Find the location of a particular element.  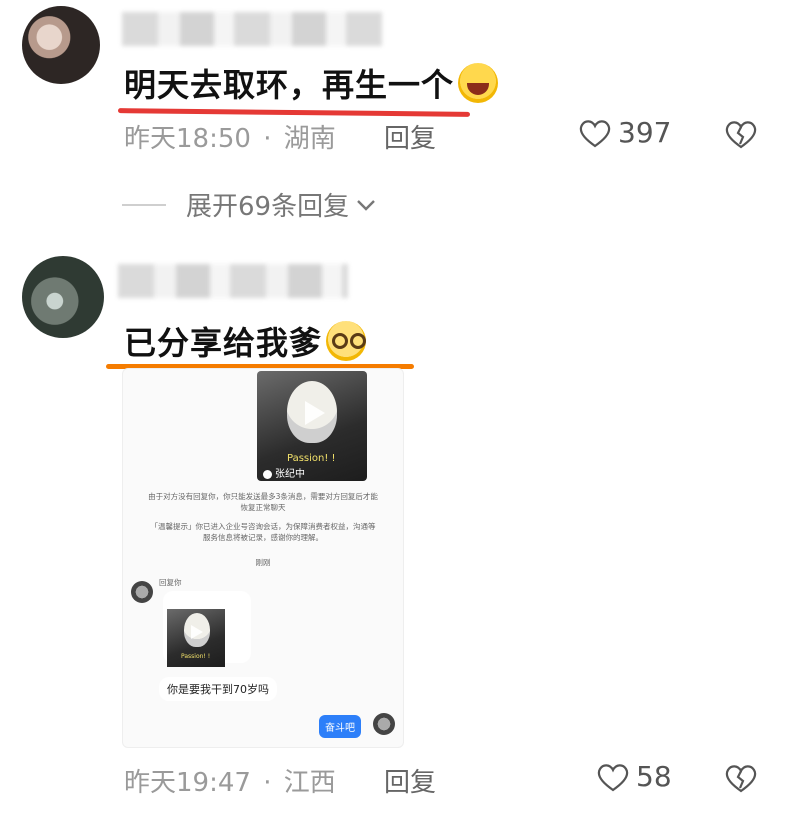

sender-avatar is located at coordinates (142, 592).